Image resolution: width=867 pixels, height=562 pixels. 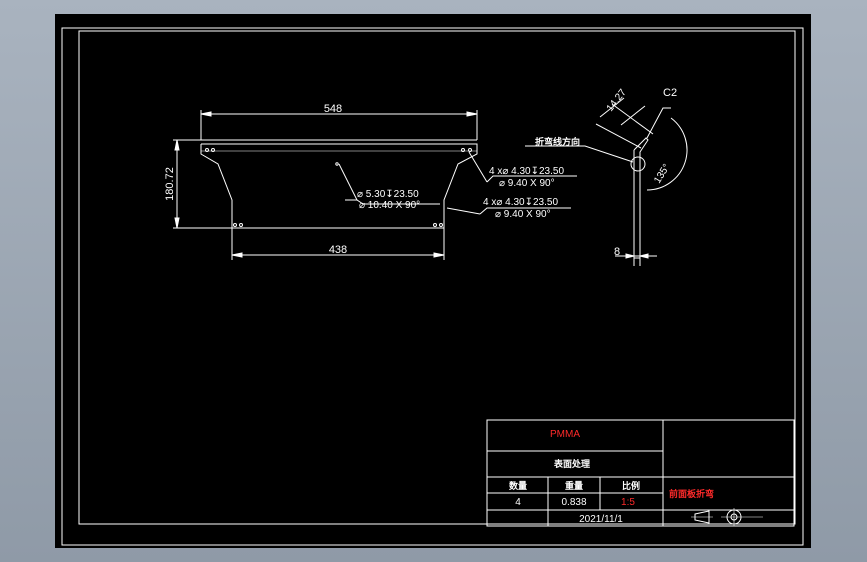 I want to click on title-header-weight: 重量, so click(x=574, y=485).